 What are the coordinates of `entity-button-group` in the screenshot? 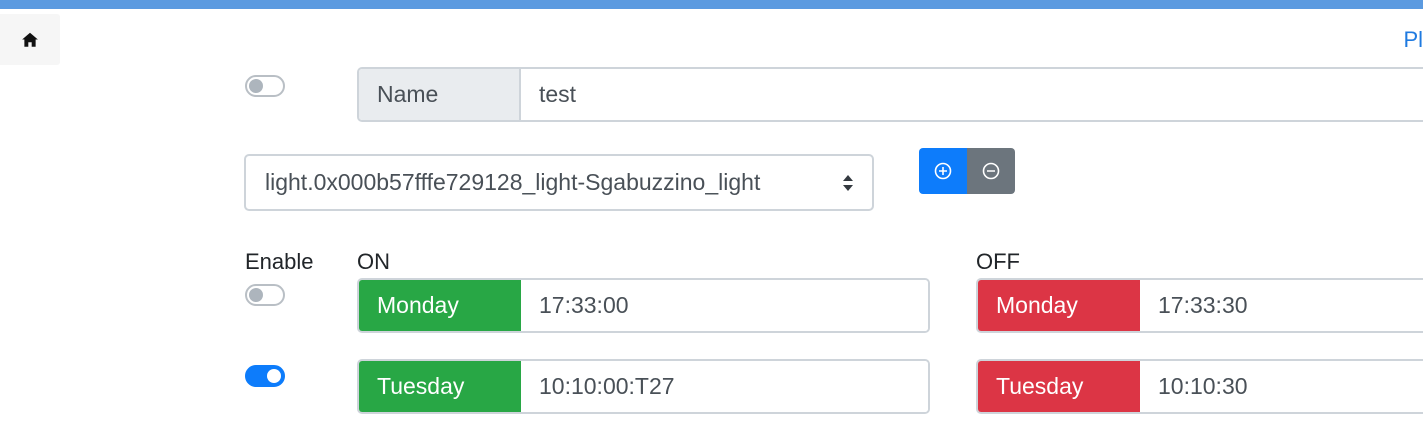 It's located at (967, 171).